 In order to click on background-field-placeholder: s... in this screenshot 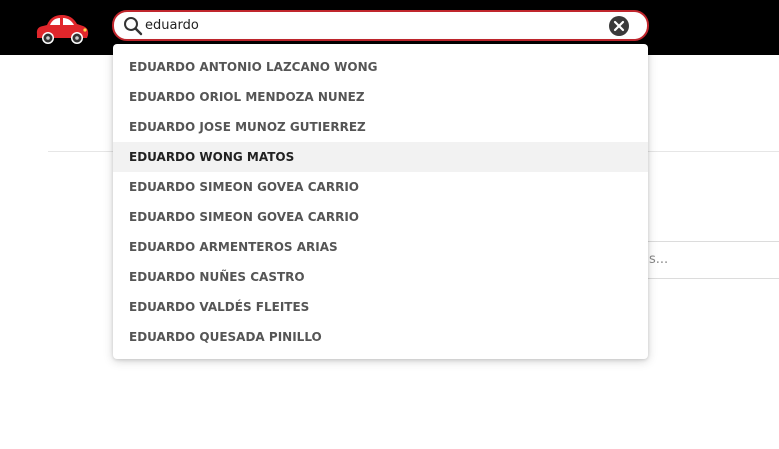, I will do `click(659, 259)`.